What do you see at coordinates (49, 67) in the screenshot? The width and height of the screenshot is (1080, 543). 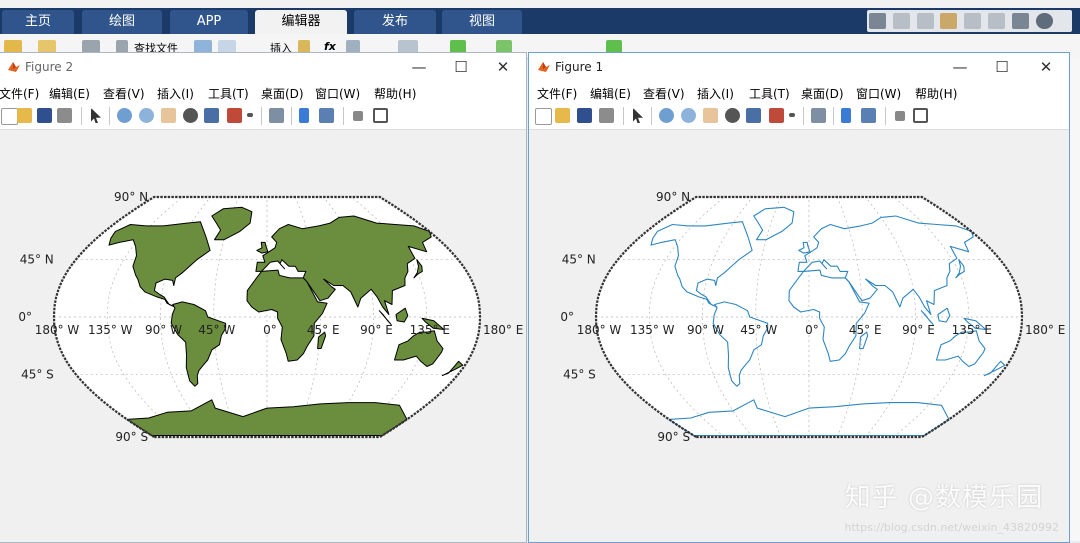 I see `figure-2-title: Figure 2` at bounding box center [49, 67].